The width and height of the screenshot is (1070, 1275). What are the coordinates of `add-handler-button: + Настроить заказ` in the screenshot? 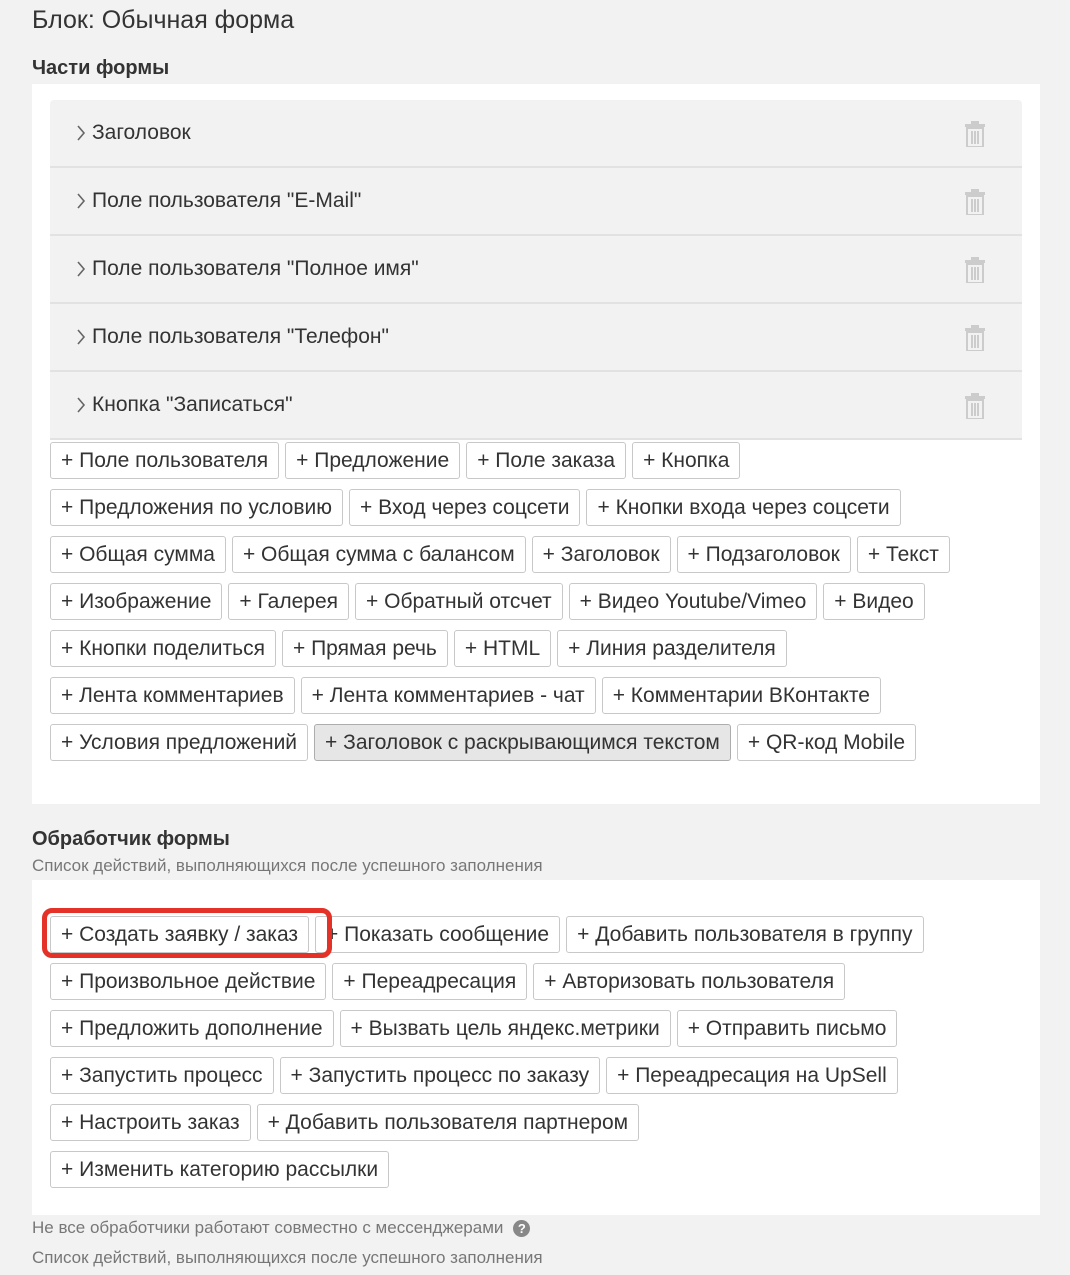 It's located at (150, 1122).